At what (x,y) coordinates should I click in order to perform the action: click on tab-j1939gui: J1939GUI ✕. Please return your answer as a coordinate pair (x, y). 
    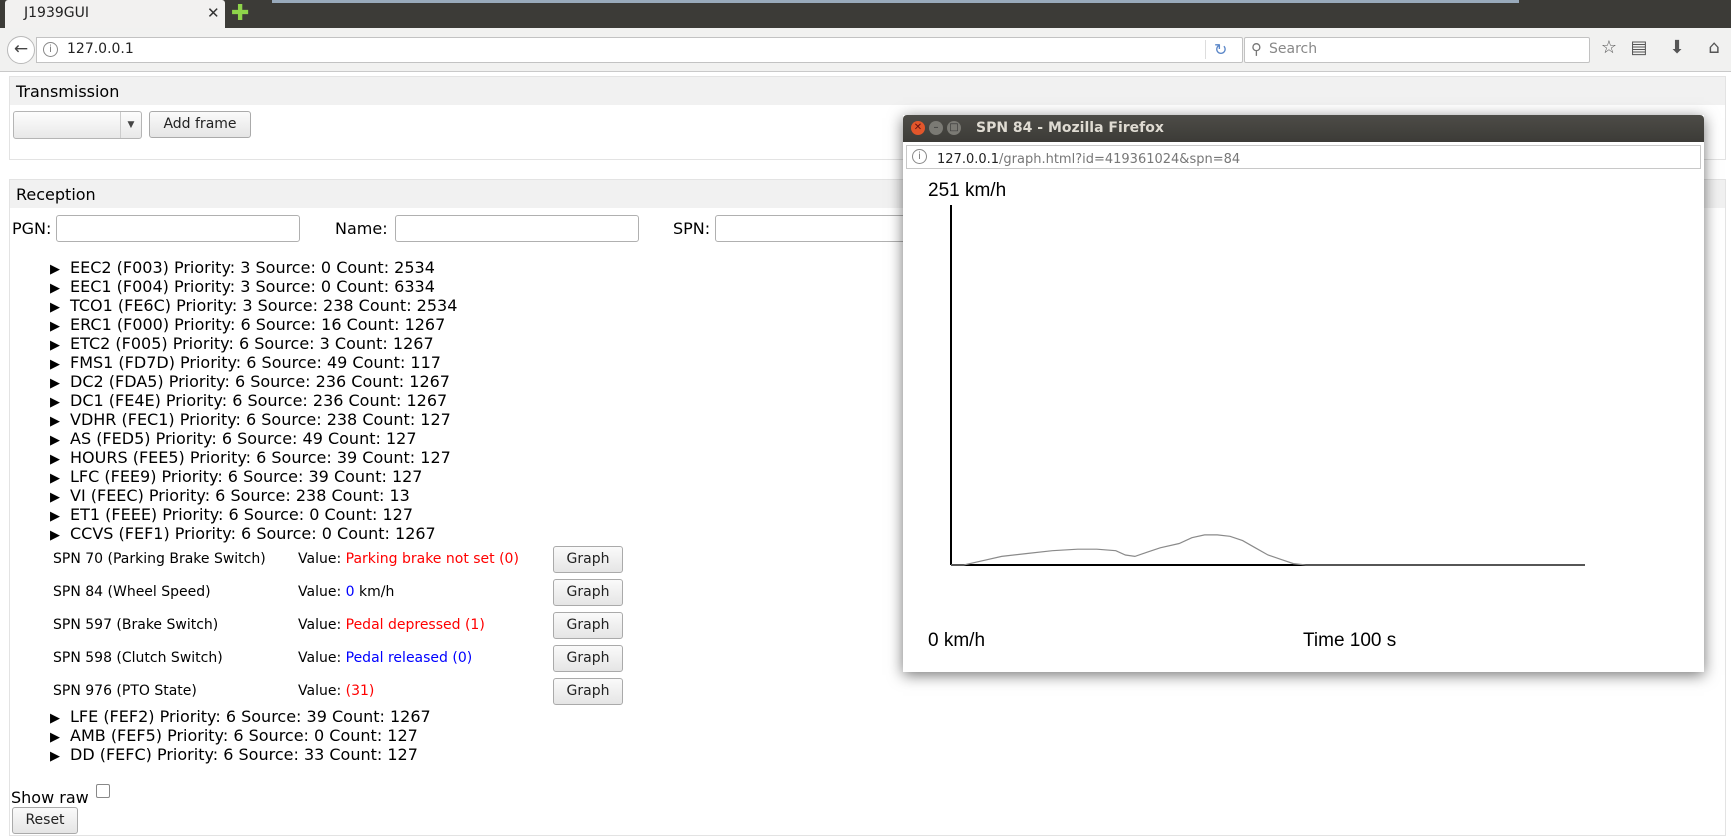
    Looking at the image, I should click on (115, 14).